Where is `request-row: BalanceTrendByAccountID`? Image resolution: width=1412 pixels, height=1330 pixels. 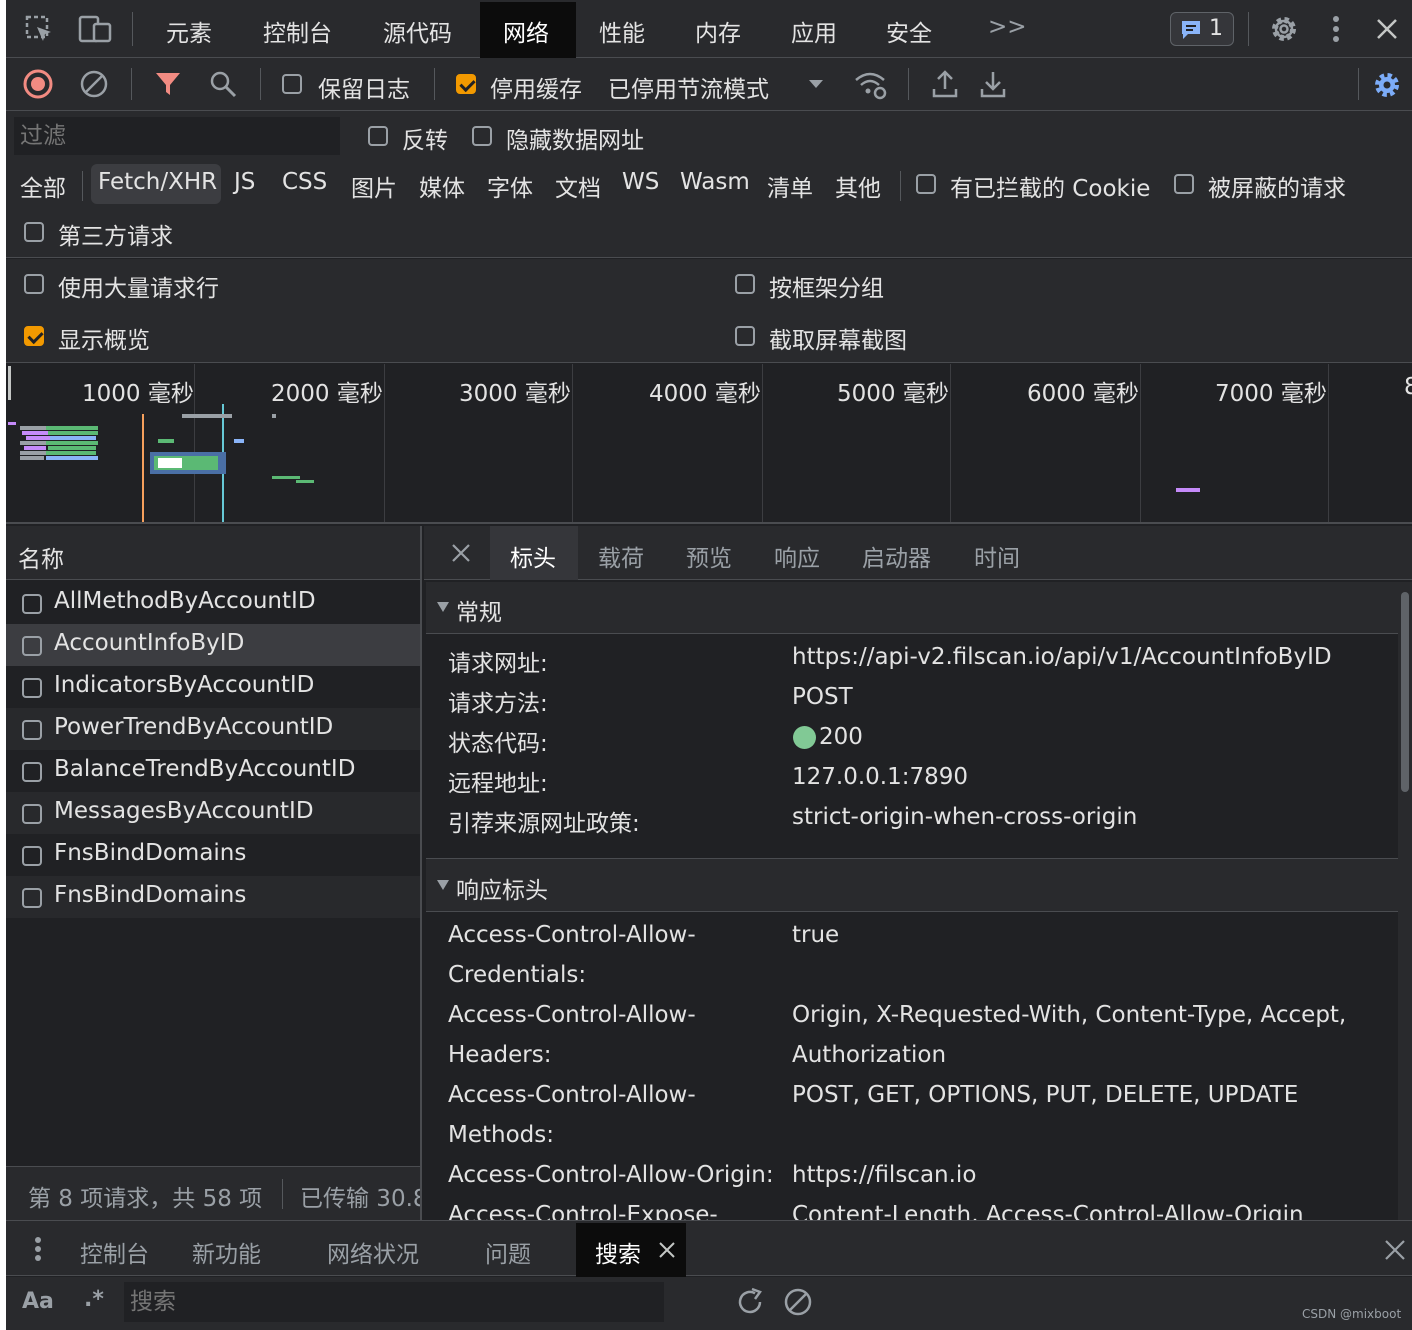
request-row: BalanceTrendByAccountID is located at coordinates (213, 771).